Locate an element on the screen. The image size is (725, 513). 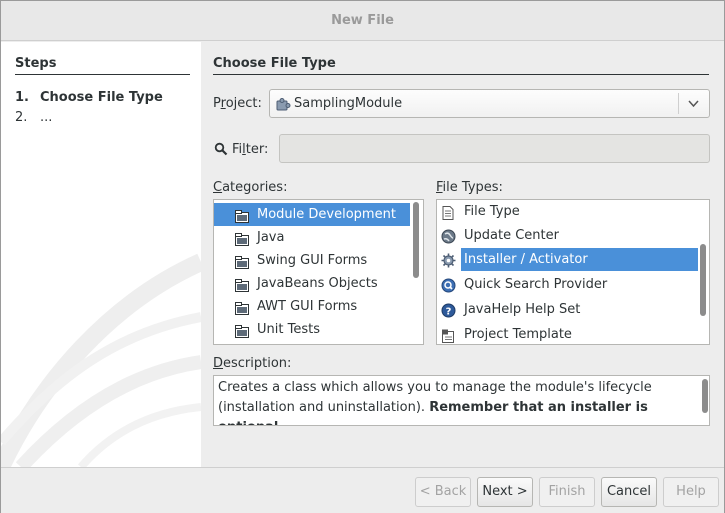
template-icon is located at coordinates (448, 336).